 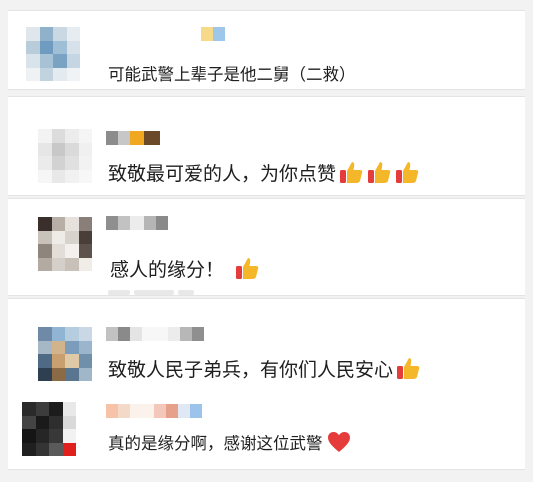 What do you see at coordinates (215, 443) in the screenshot?
I see `comment-body: 真的是缘分啊，感谢这位武警` at bounding box center [215, 443].